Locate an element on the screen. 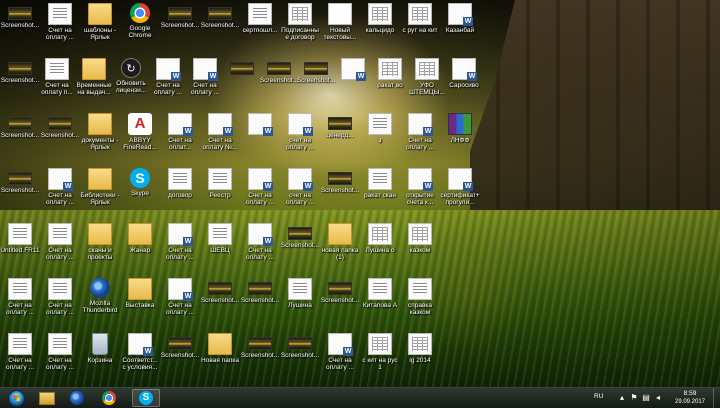 The image size is (720, 408). desktop-icon: Реестр is located at coordinates (220, 193).